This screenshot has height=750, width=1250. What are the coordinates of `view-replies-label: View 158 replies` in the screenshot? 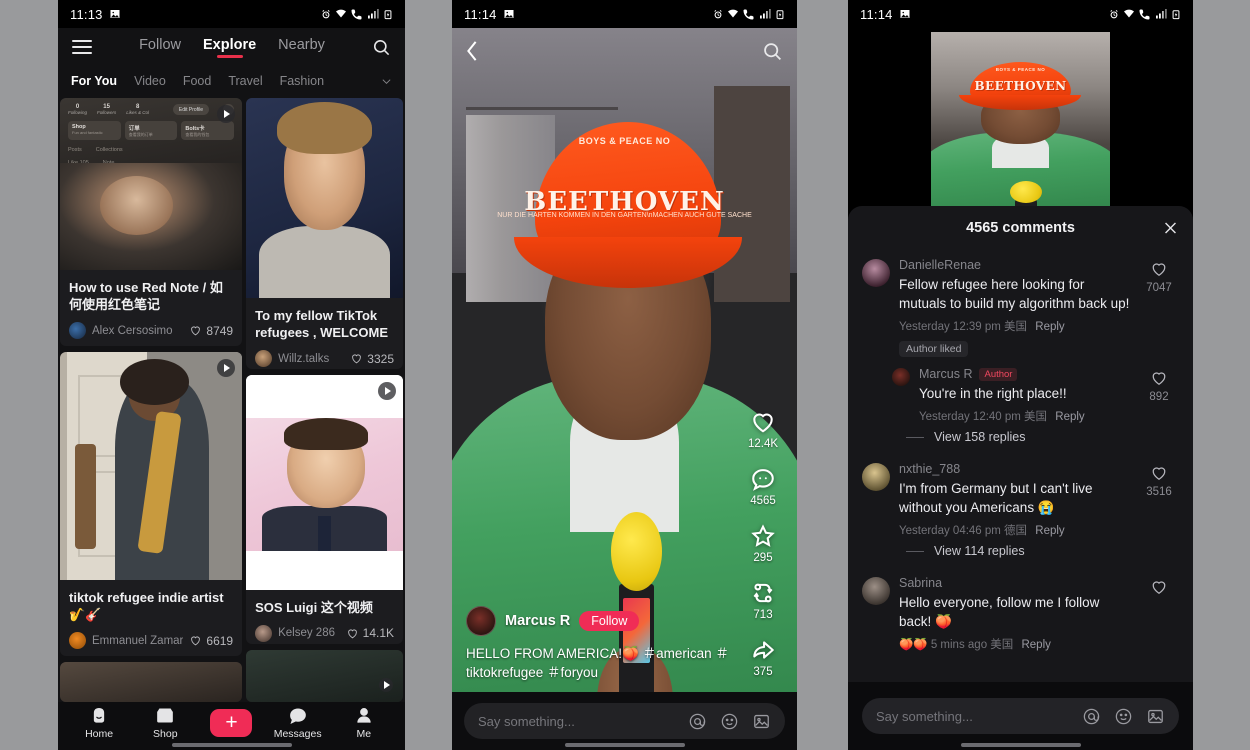 It's located at (980, 437).